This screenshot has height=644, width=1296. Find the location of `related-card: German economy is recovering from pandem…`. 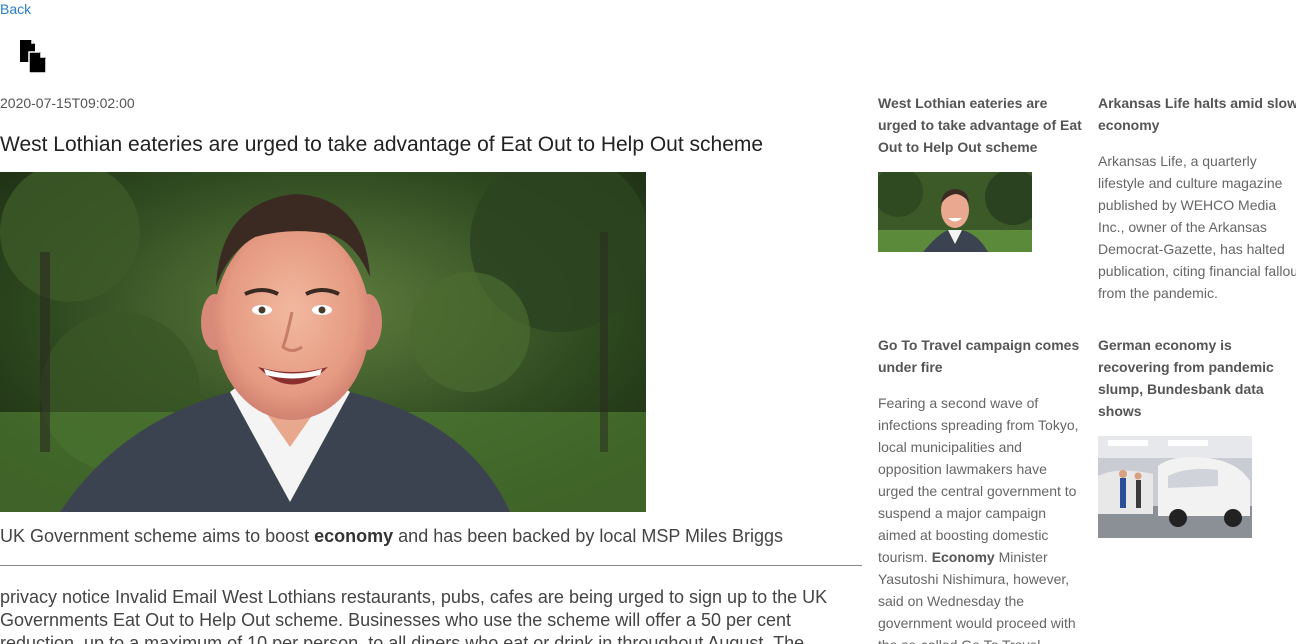

related-card: German economy is recovering from pandem… is located at coordinates (1197, 436).